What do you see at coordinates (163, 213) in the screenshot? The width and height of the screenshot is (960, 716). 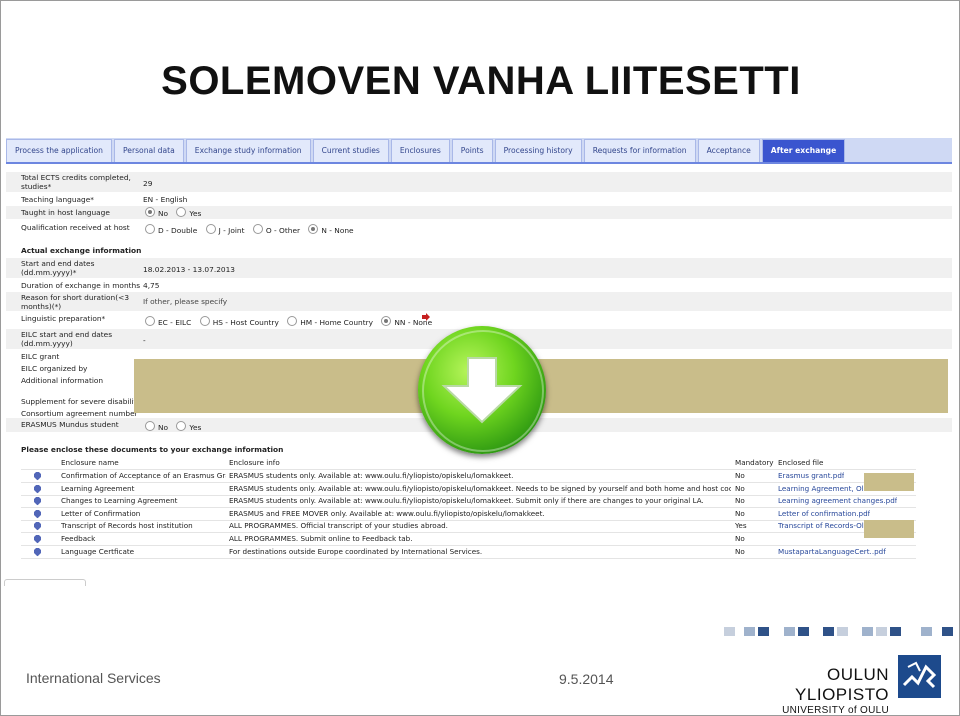 I see `radio-label: No` at bounding box center [163, 213].